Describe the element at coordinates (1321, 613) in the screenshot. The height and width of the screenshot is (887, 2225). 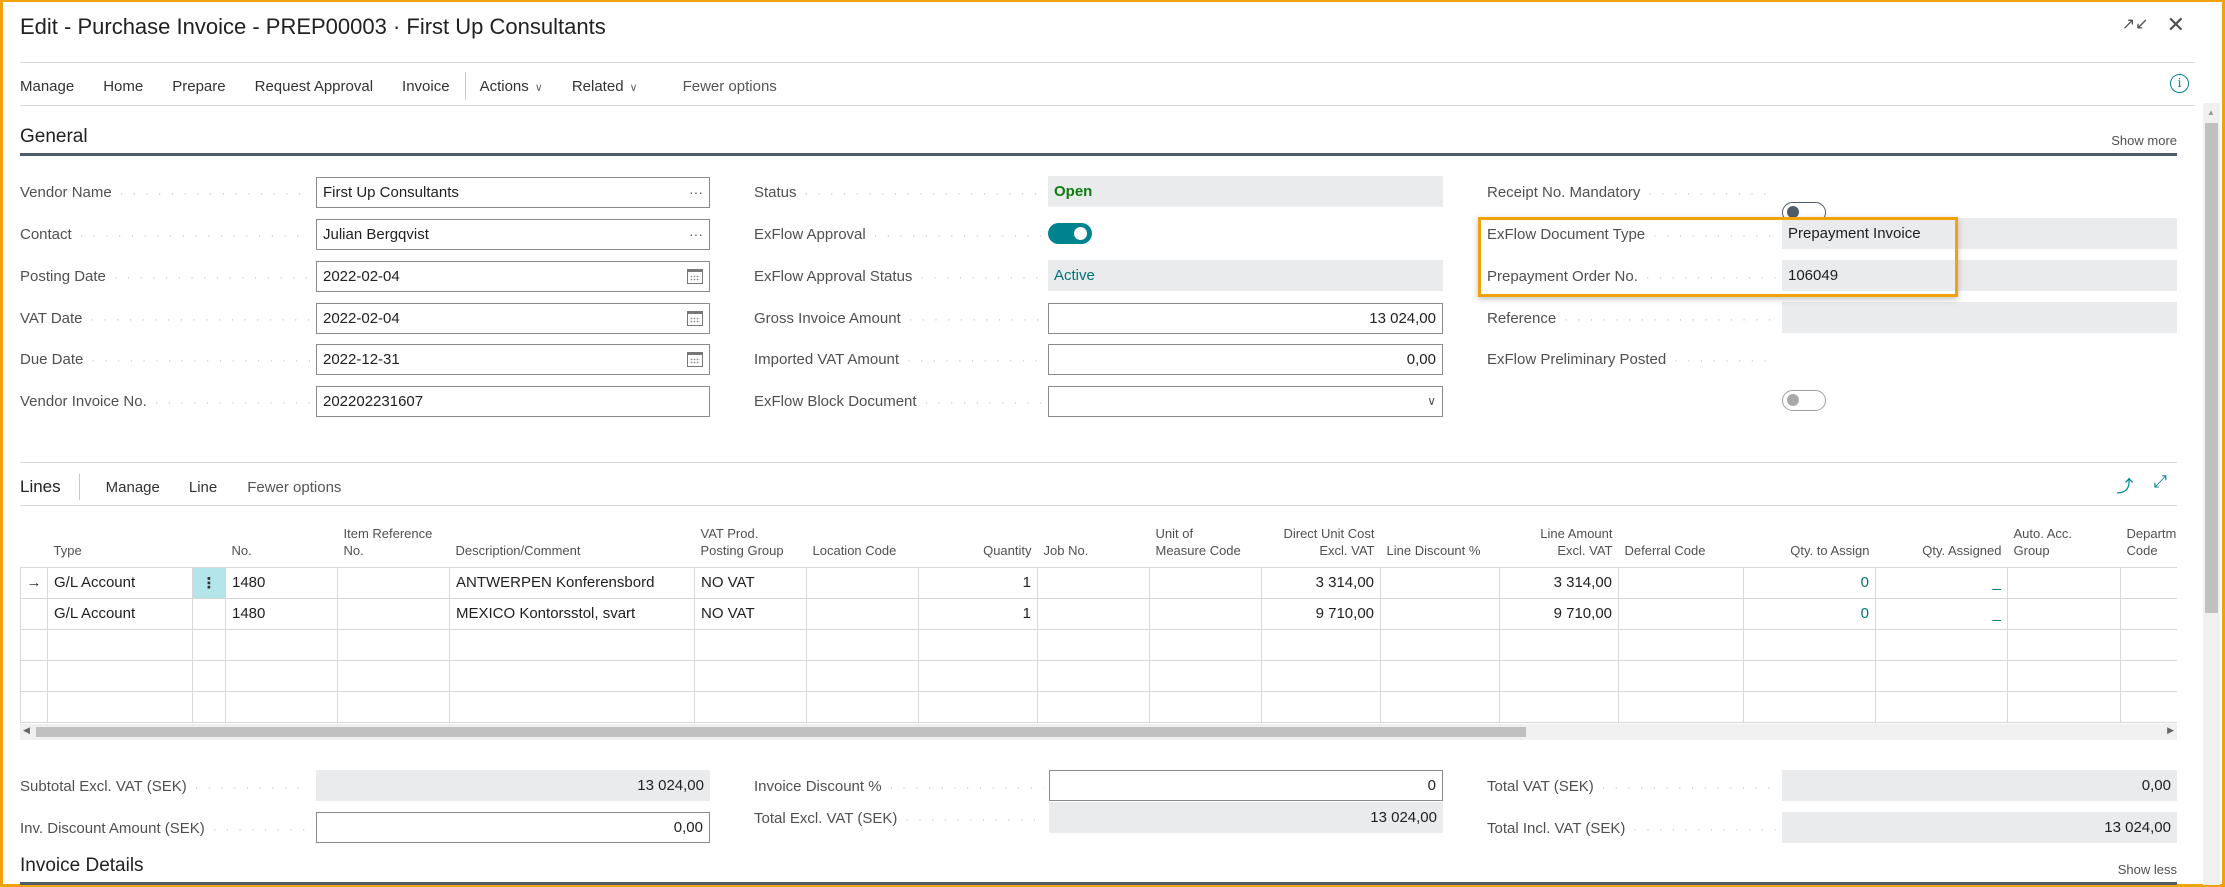
I see `cell-unit-cost: 9 710,00` at that location.